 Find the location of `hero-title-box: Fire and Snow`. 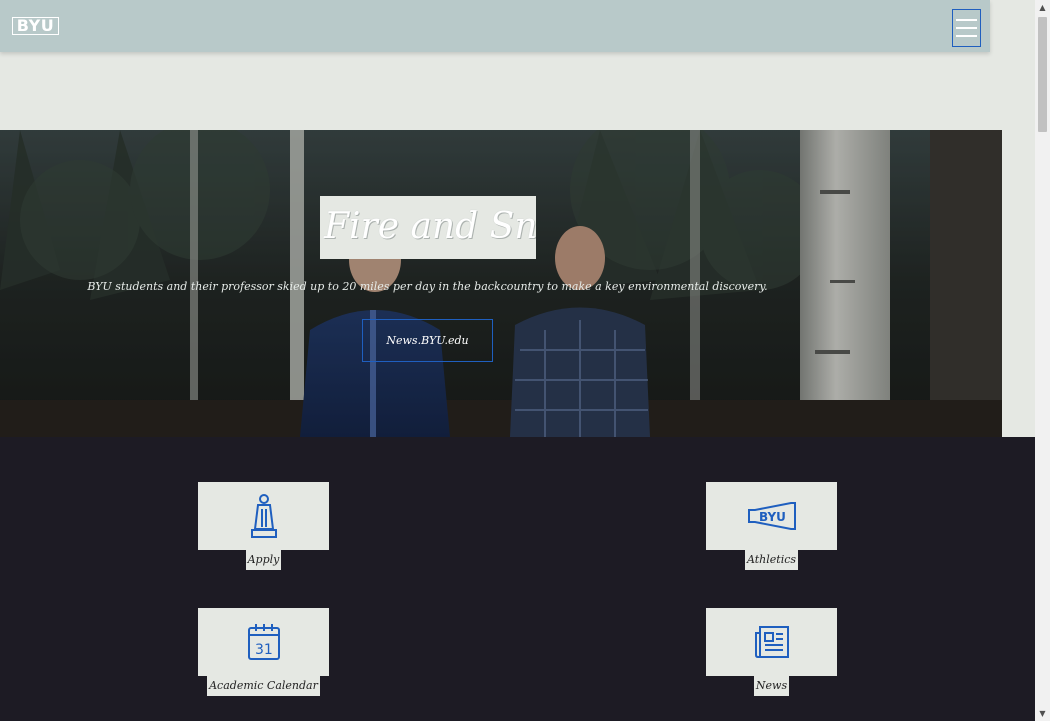

hero-title-box: Fire and Snow is located at coordinates (428, 227).